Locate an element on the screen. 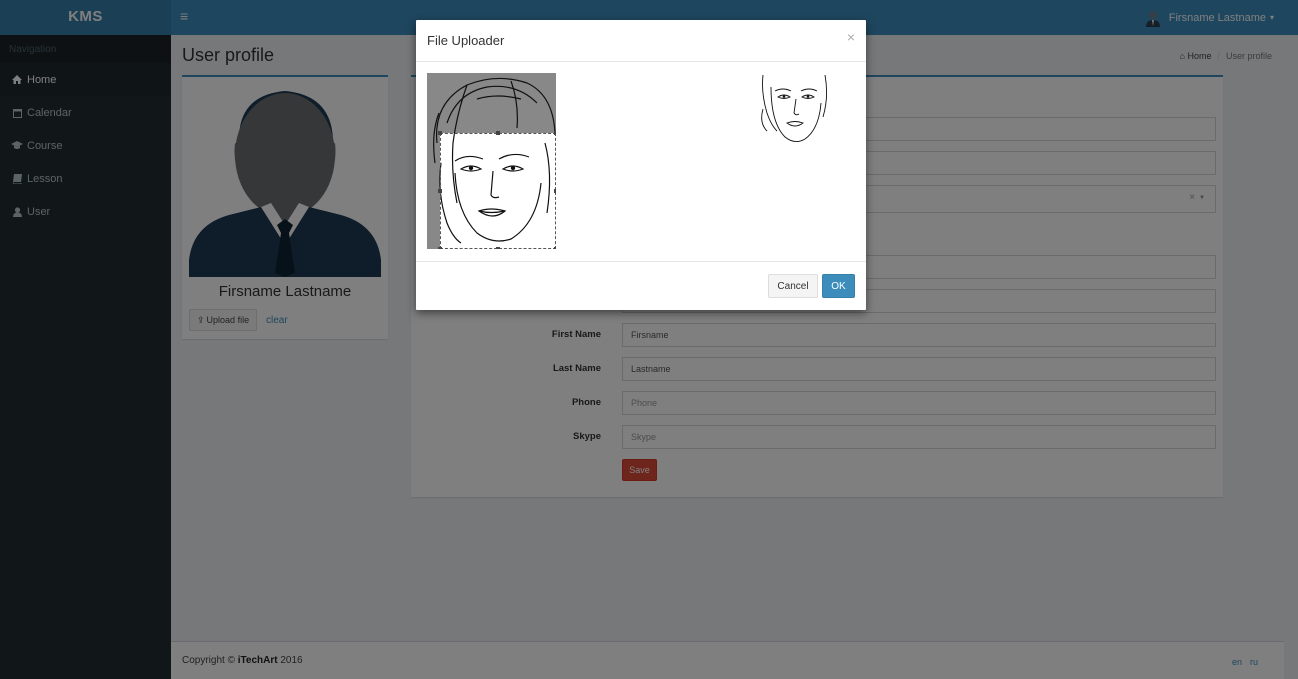 This screenshot has height=679, width=1298. crop-preview is located at coordinates (794, 111).